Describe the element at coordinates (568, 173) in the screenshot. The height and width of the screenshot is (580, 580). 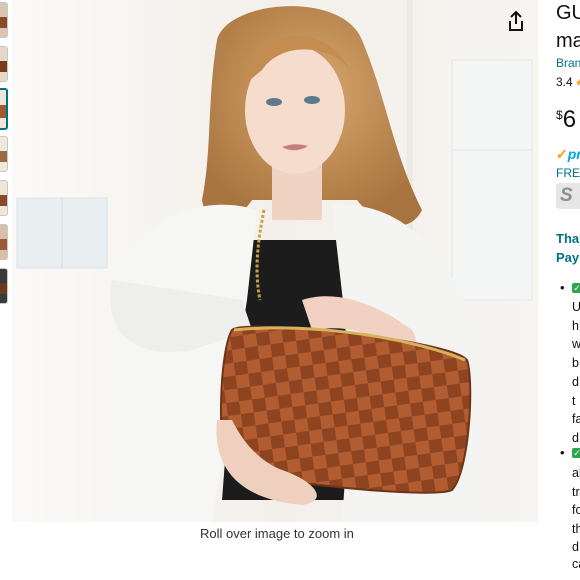
I see `free-delivery-text: FREE` at that location.